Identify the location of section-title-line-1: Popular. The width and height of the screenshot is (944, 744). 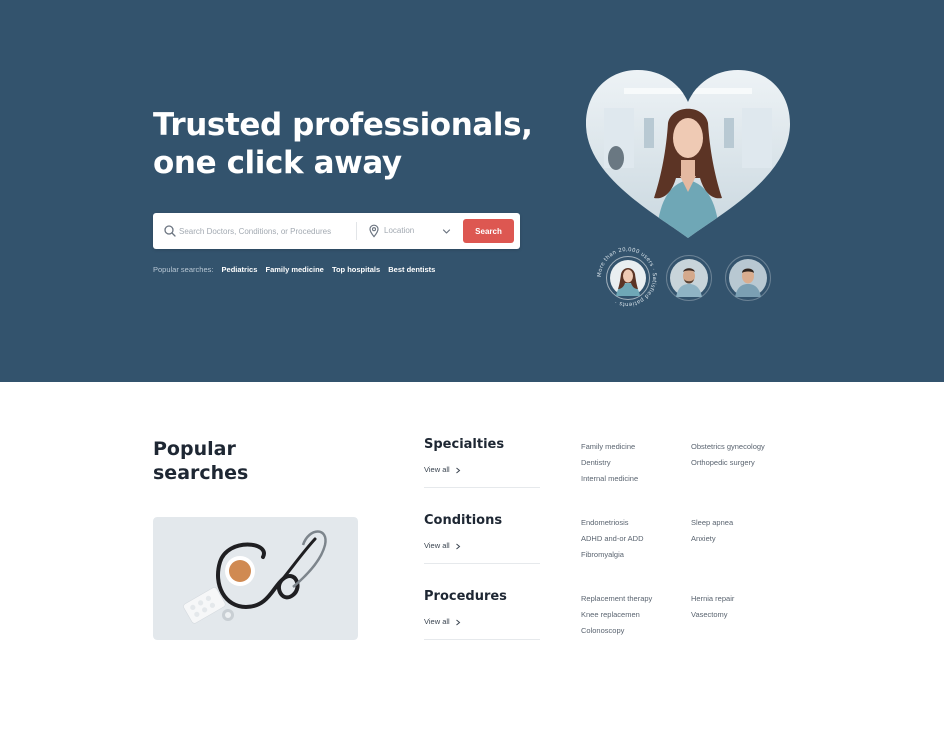
(194, 449).